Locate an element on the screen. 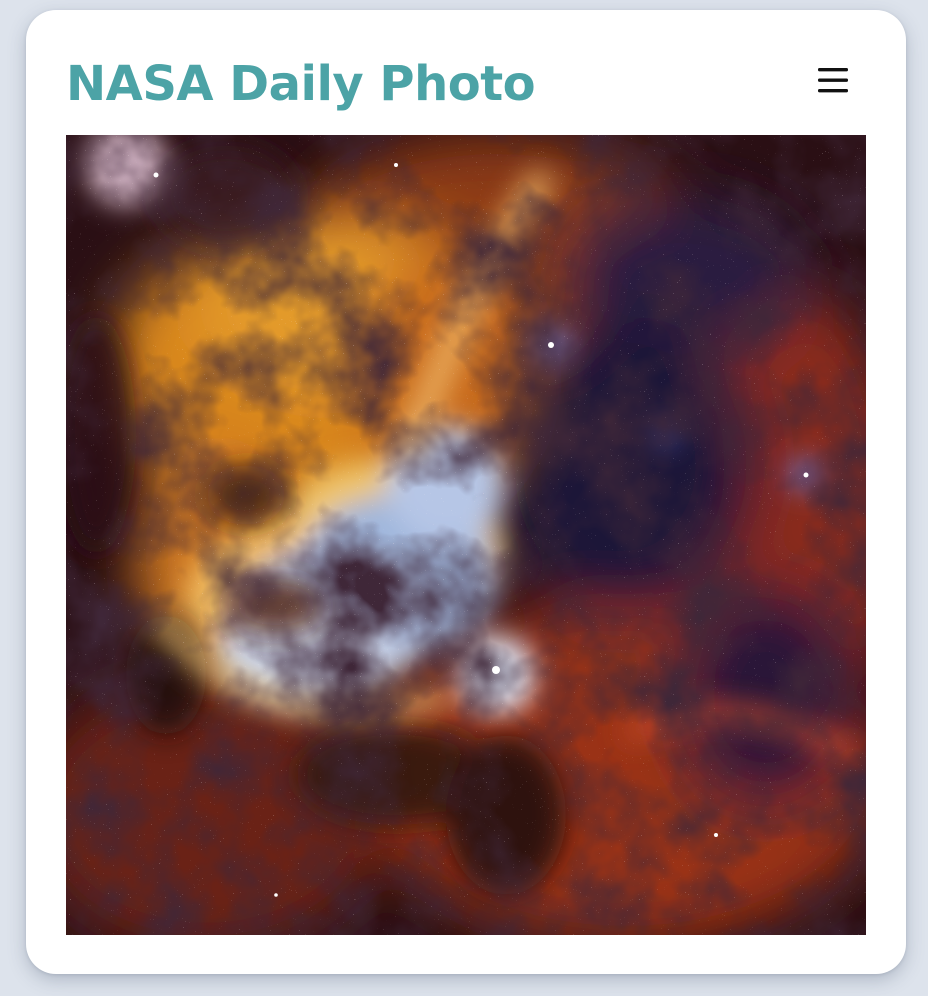 Image resolution: width=928 pixels, height=996 pixels. menu-button is located at coordinates (834, 82).